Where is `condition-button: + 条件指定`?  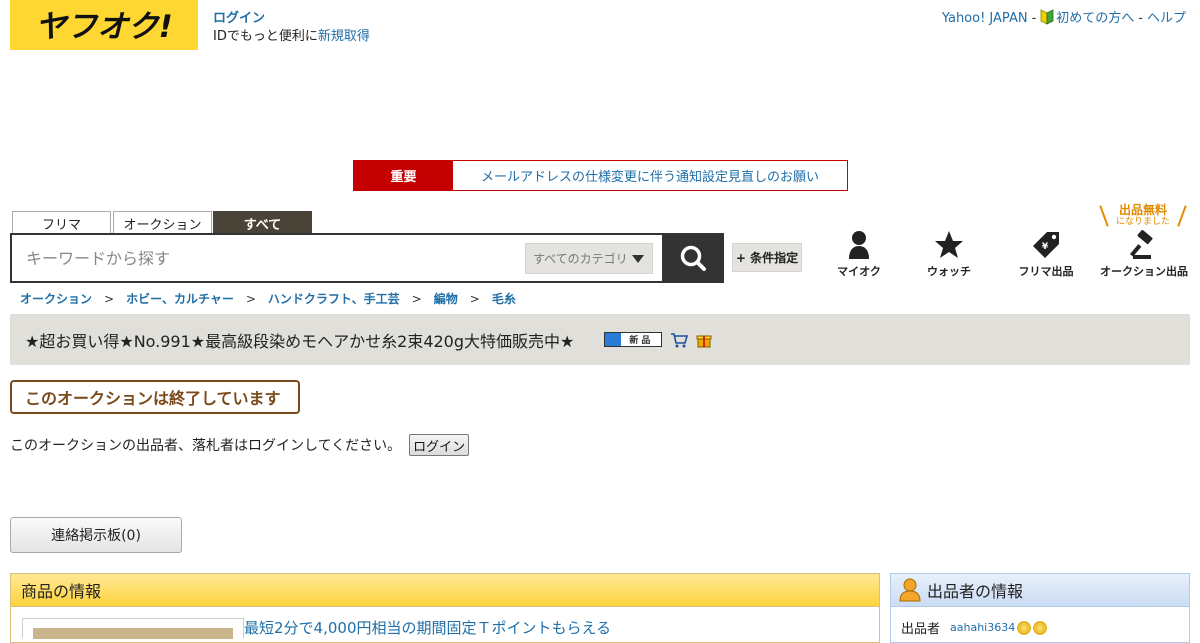 condition-button: + 条件指定 is located at coordinates (767, 257).